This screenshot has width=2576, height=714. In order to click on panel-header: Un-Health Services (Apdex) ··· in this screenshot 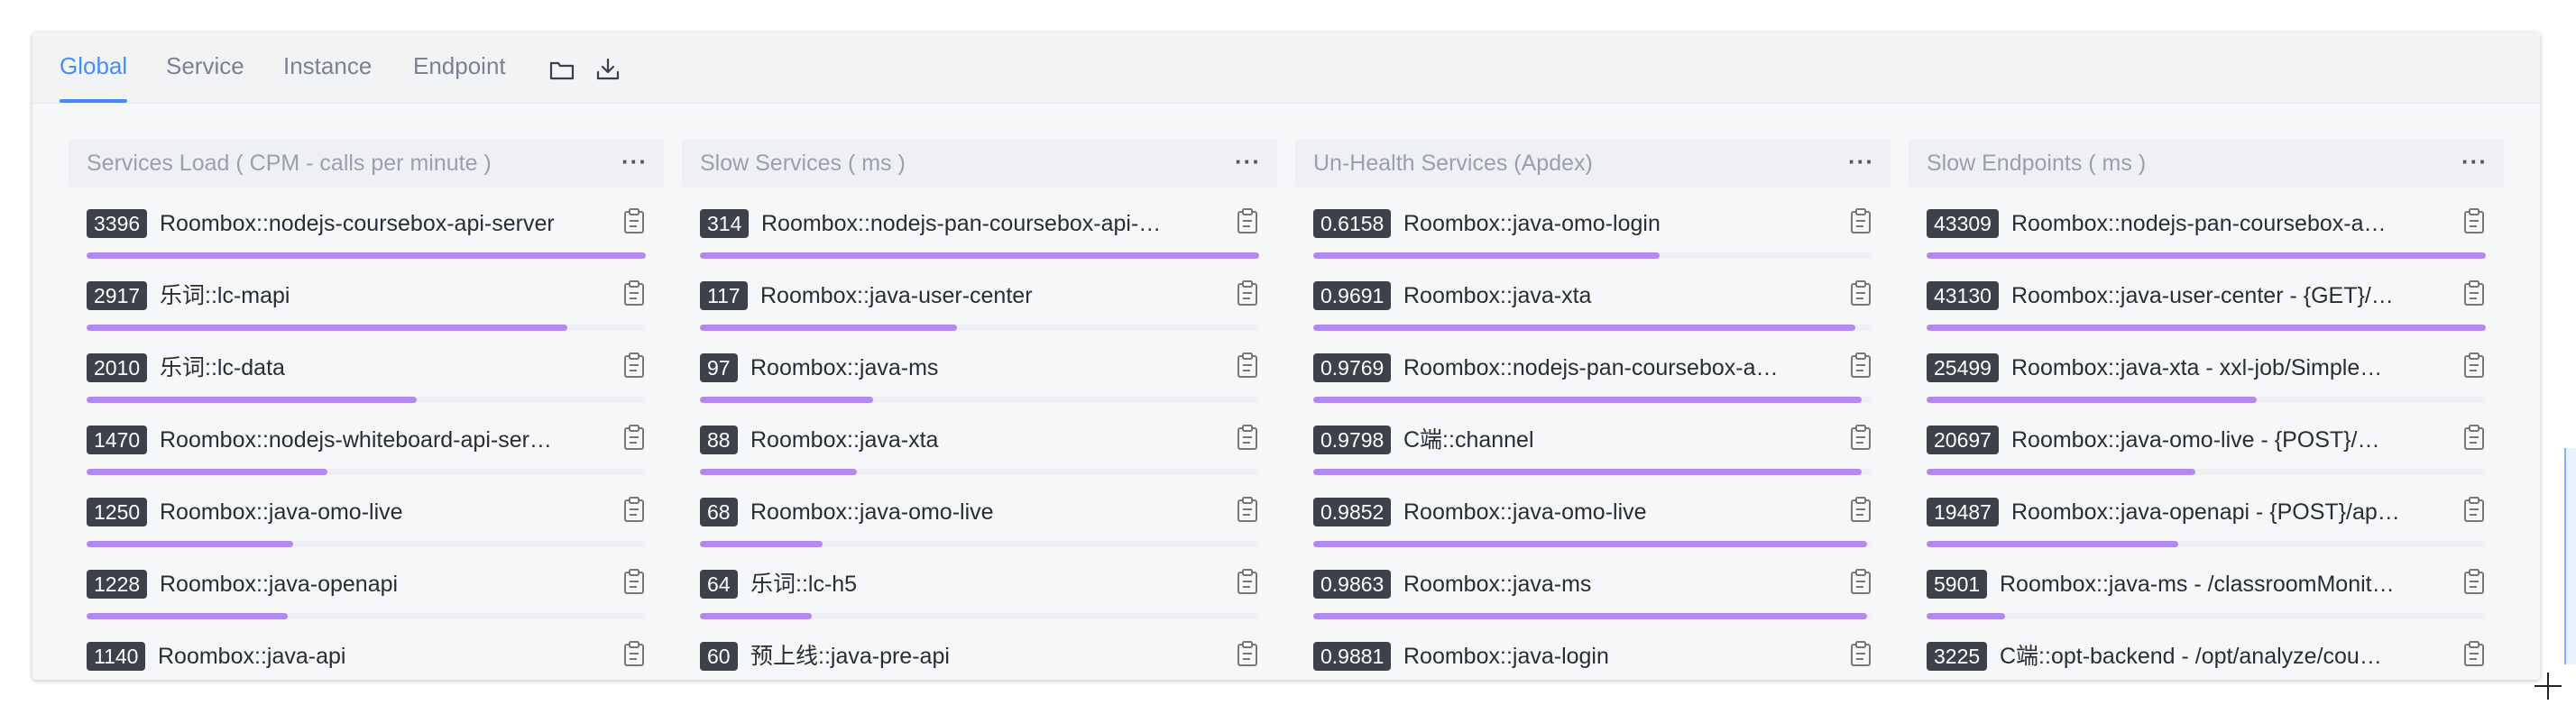, I will do `click(1593, 163)`.